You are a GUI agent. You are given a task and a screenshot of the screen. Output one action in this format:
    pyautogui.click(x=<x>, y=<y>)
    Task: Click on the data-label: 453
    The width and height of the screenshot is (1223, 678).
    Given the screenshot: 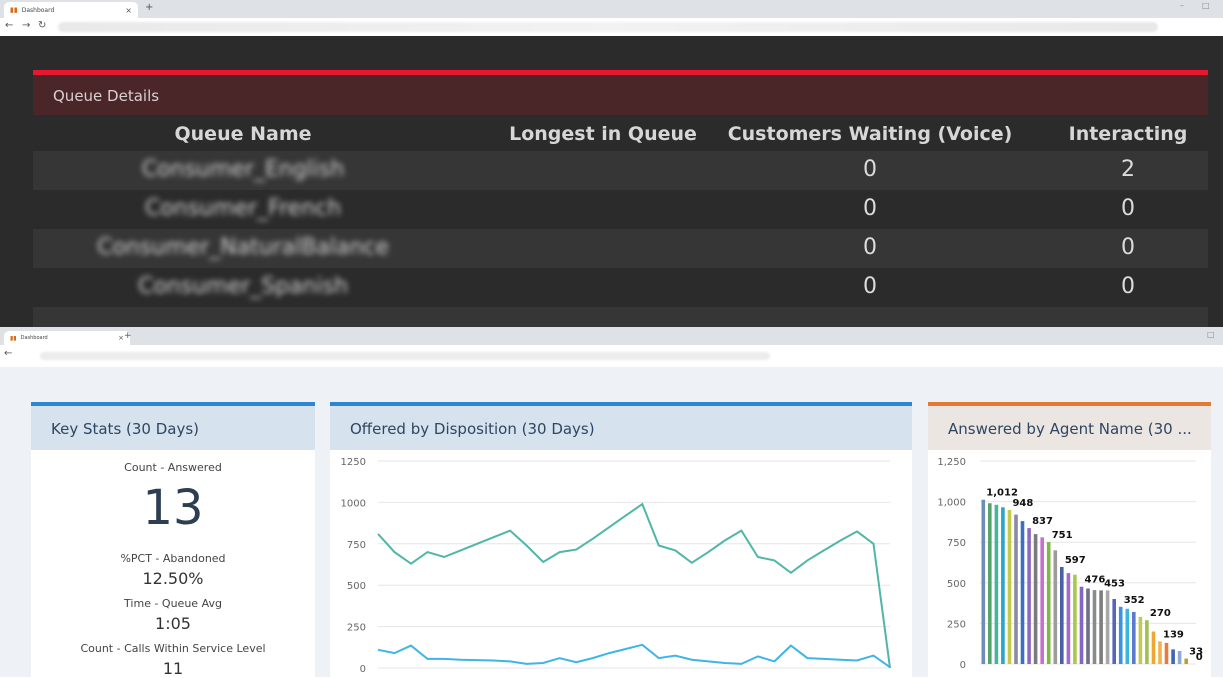 What is the action you would take?
    pyautogui.click(x=1114, y=583)
    